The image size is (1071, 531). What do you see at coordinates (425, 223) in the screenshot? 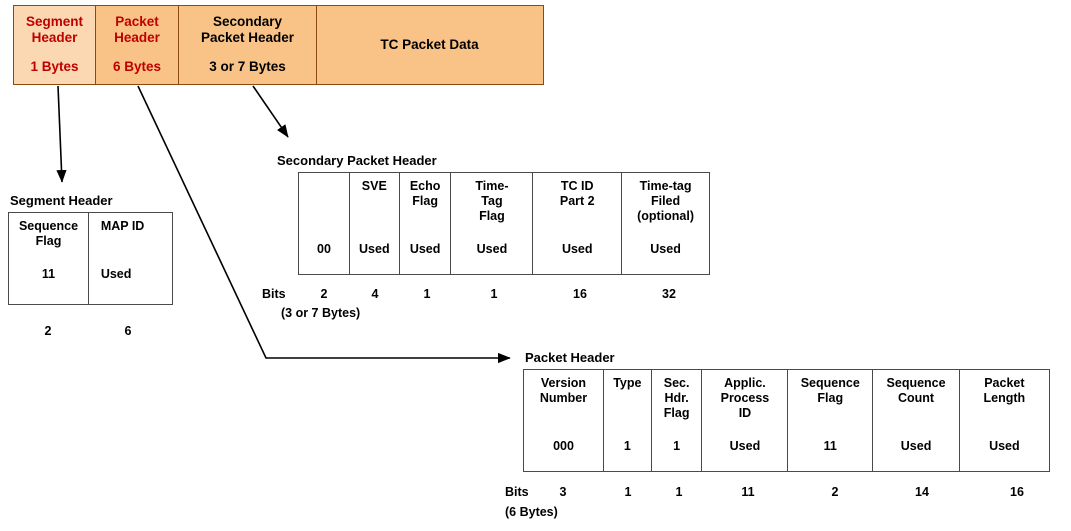
I see `table-cell-echo-flag: Echo Flag Used` at bounding box center [425, 223].